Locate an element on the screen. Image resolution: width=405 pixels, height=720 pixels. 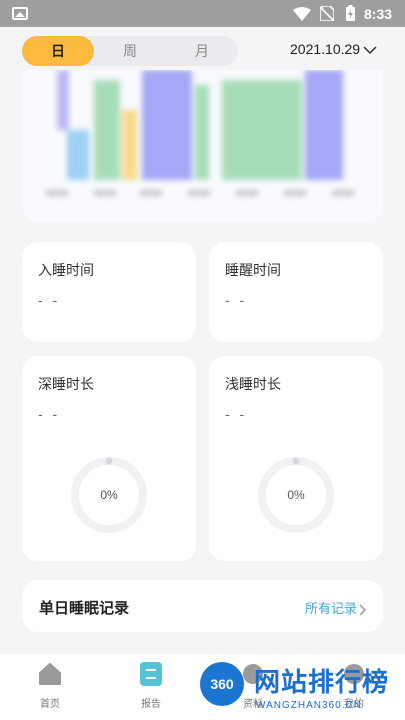
nav-report: 报告 is located at coordinates (151, 686).